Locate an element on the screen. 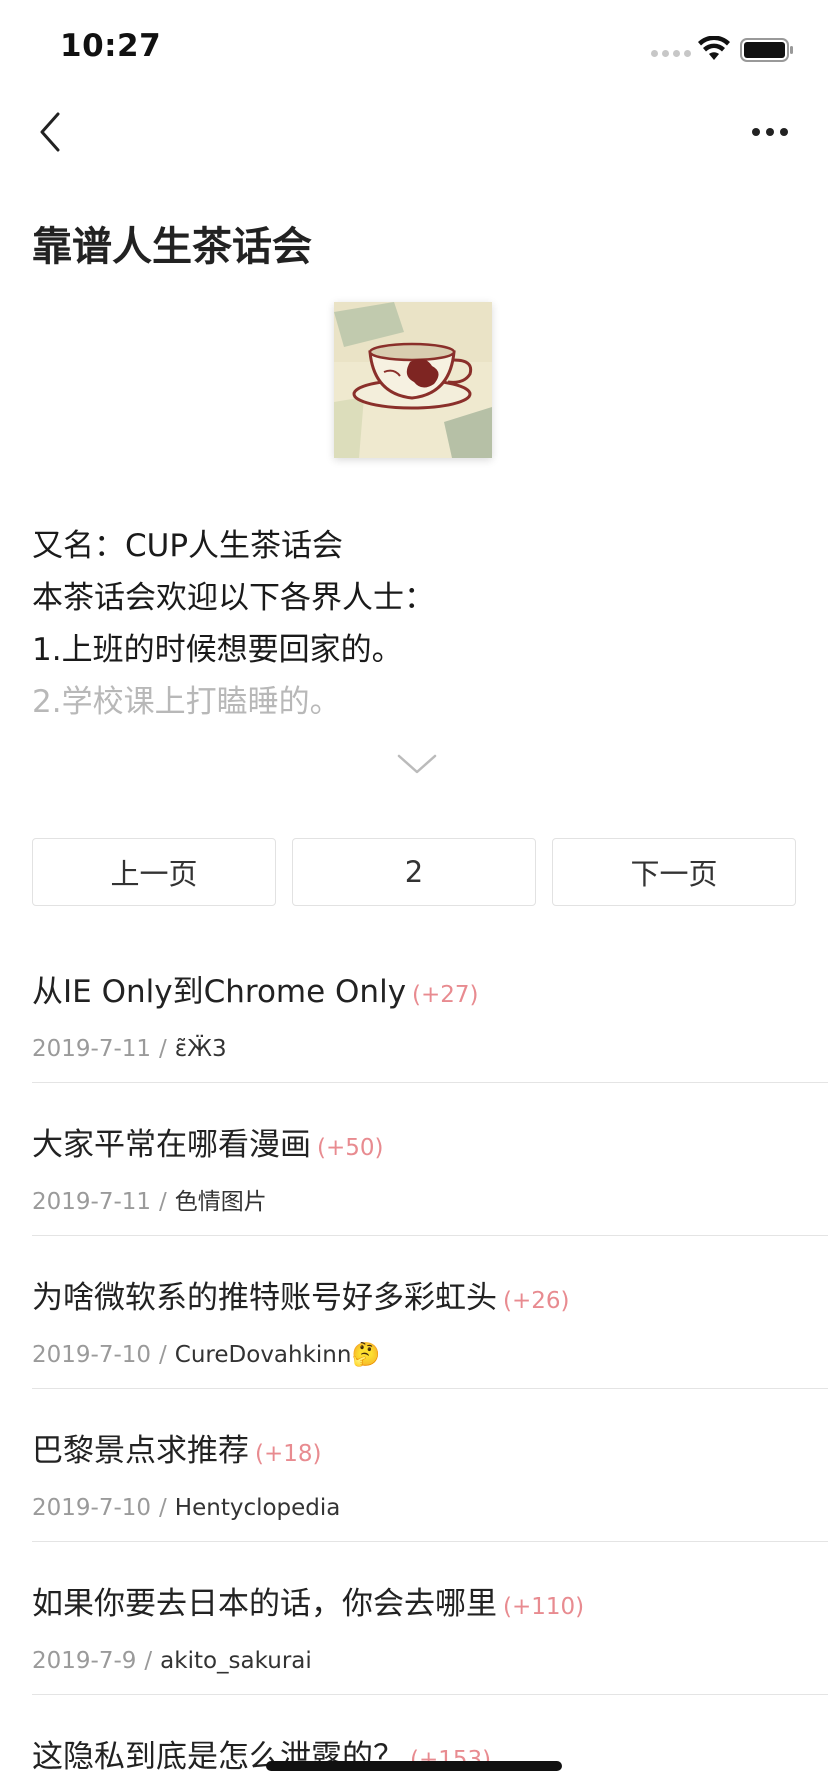 The image size is (828, 1792). cellular-signal-icon is located at coordinates (671, 53).